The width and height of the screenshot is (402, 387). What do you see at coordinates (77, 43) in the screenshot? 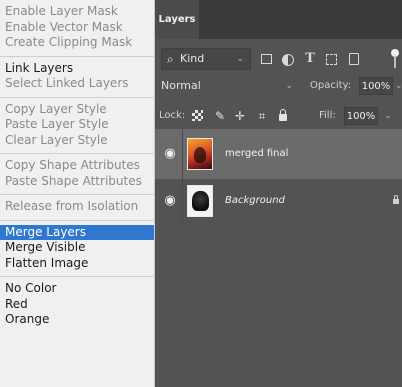
I see `menu-item-create-clipping-mask: Create Clipping Mask` at bounding box center [77, 43].